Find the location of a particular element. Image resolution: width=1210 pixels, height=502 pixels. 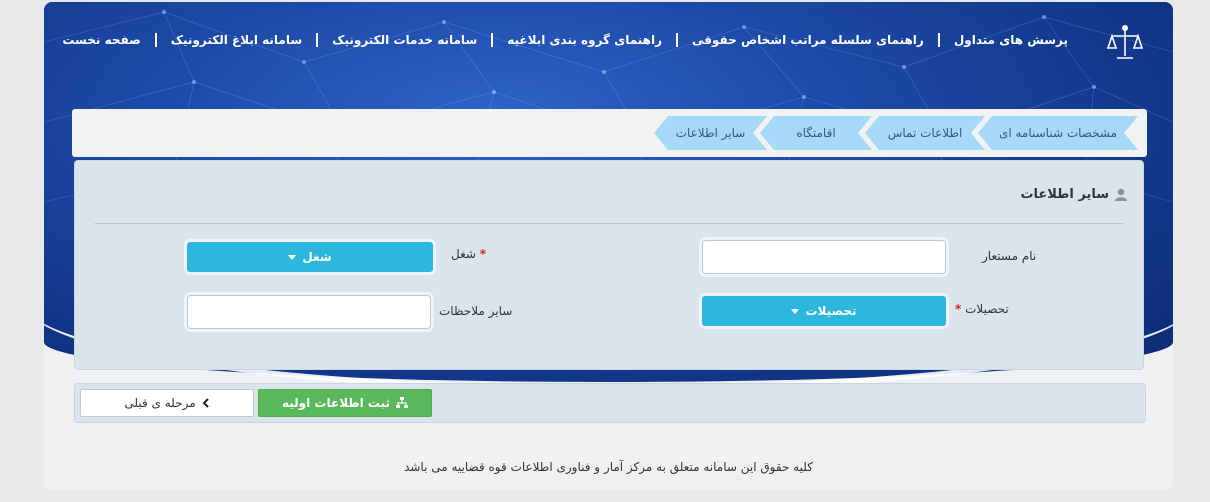

user-icon is located at coordinates (1121, 194).